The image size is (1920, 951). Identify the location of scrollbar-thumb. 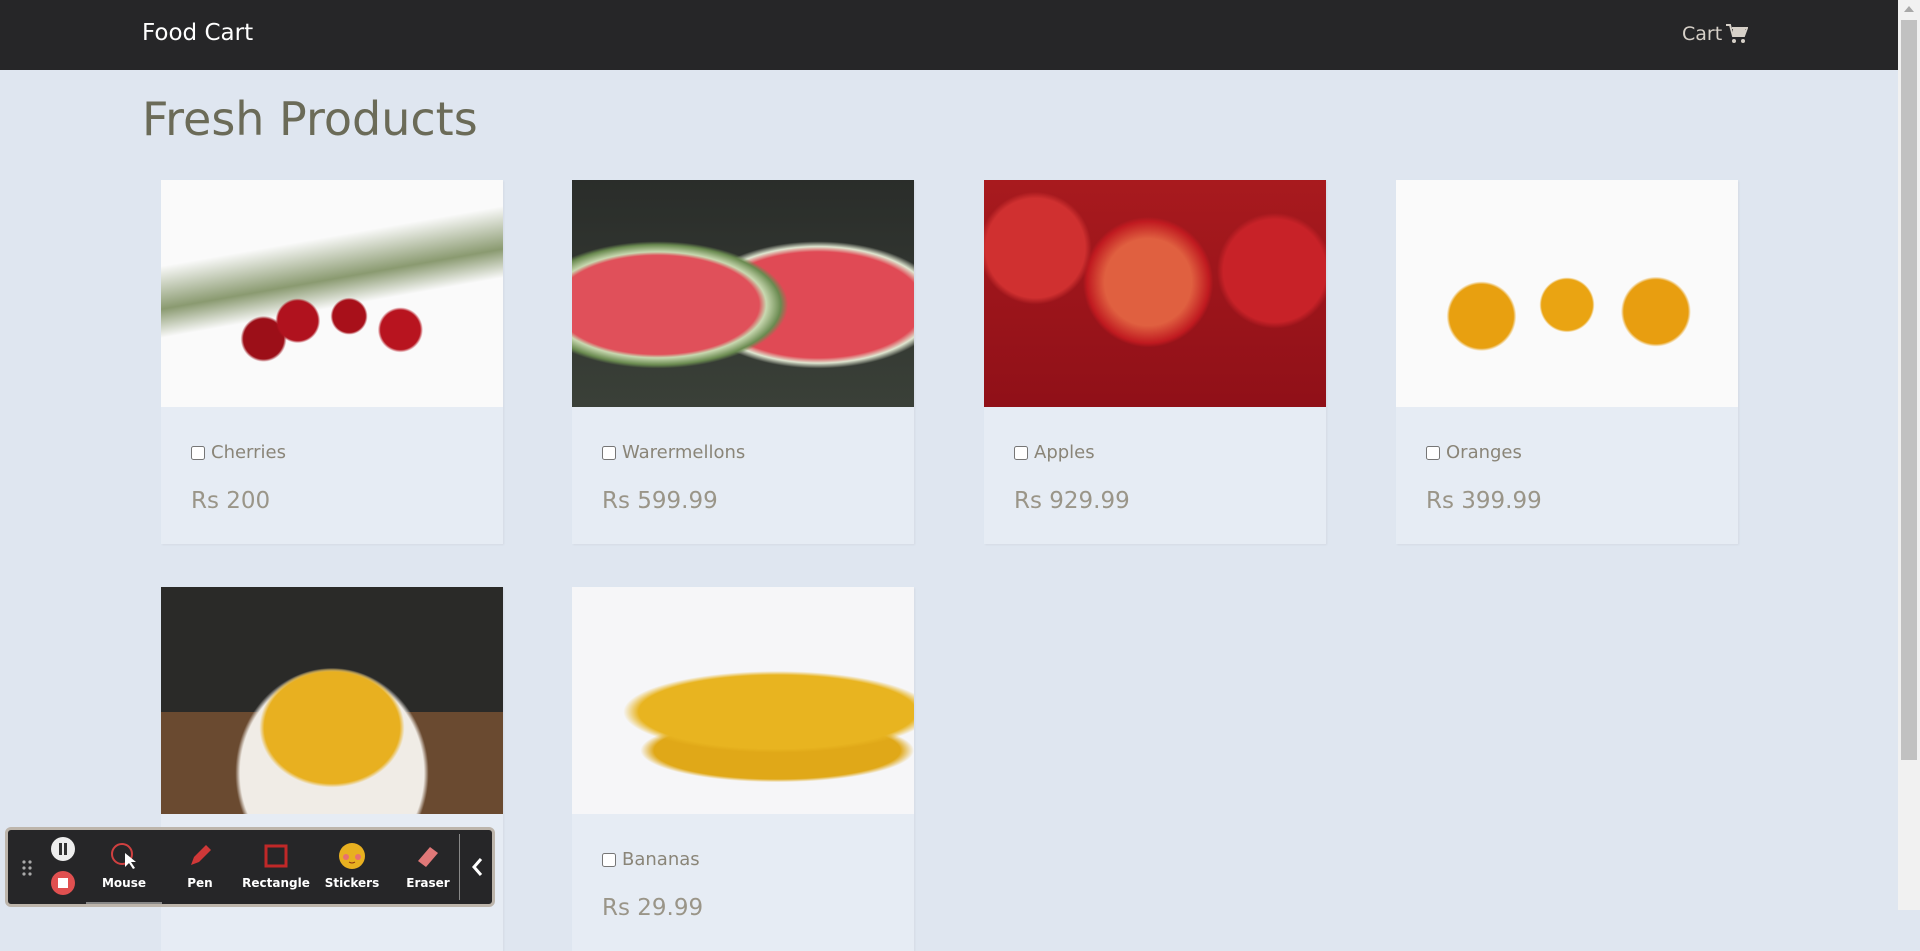
(1909, 390).